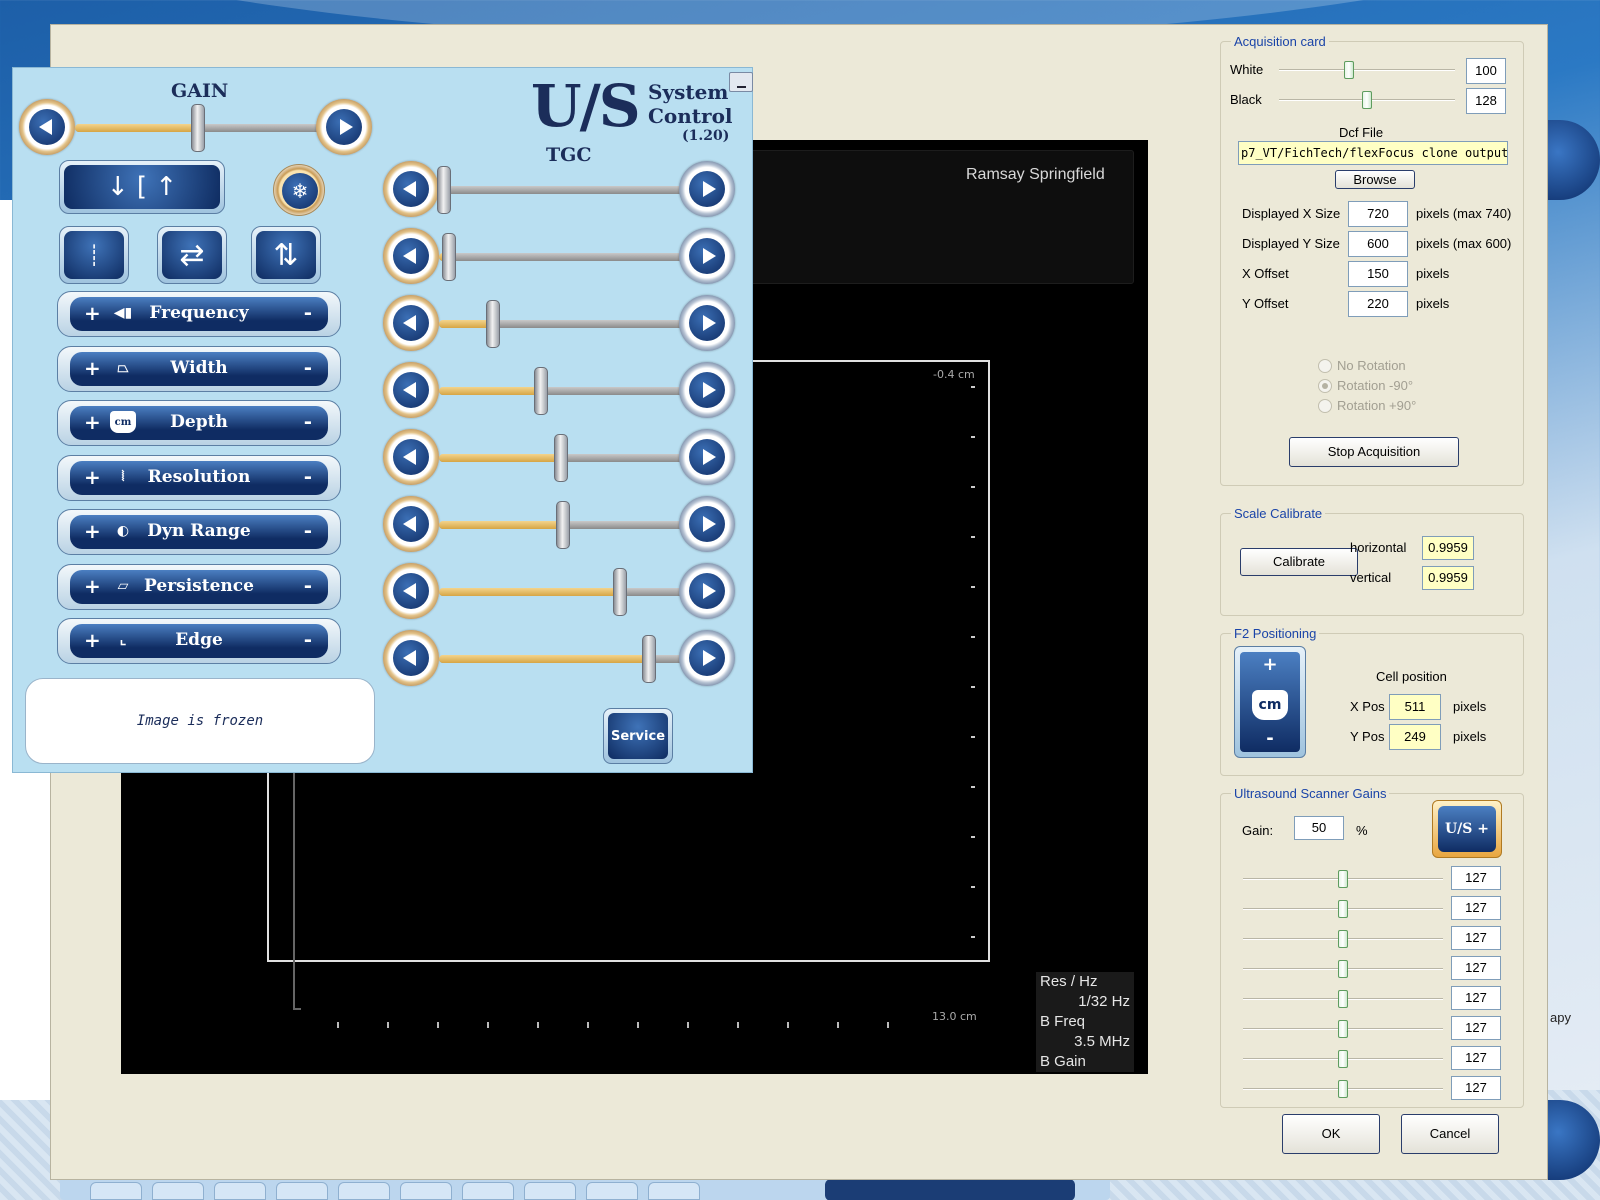 This screenshot has height=1200, width=1600. I want to click on param-button-depth: + cm Depth -, so click(199, 423).